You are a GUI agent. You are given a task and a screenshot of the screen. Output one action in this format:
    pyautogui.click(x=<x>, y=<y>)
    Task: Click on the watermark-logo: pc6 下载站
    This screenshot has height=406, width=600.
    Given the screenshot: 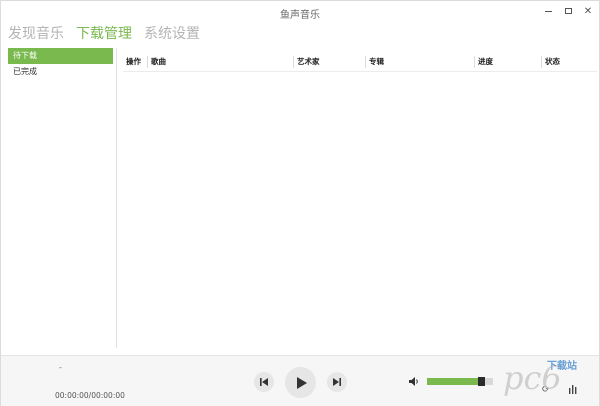 What is the action you would take?
    pyautogui.click(x=550, y=377)
    